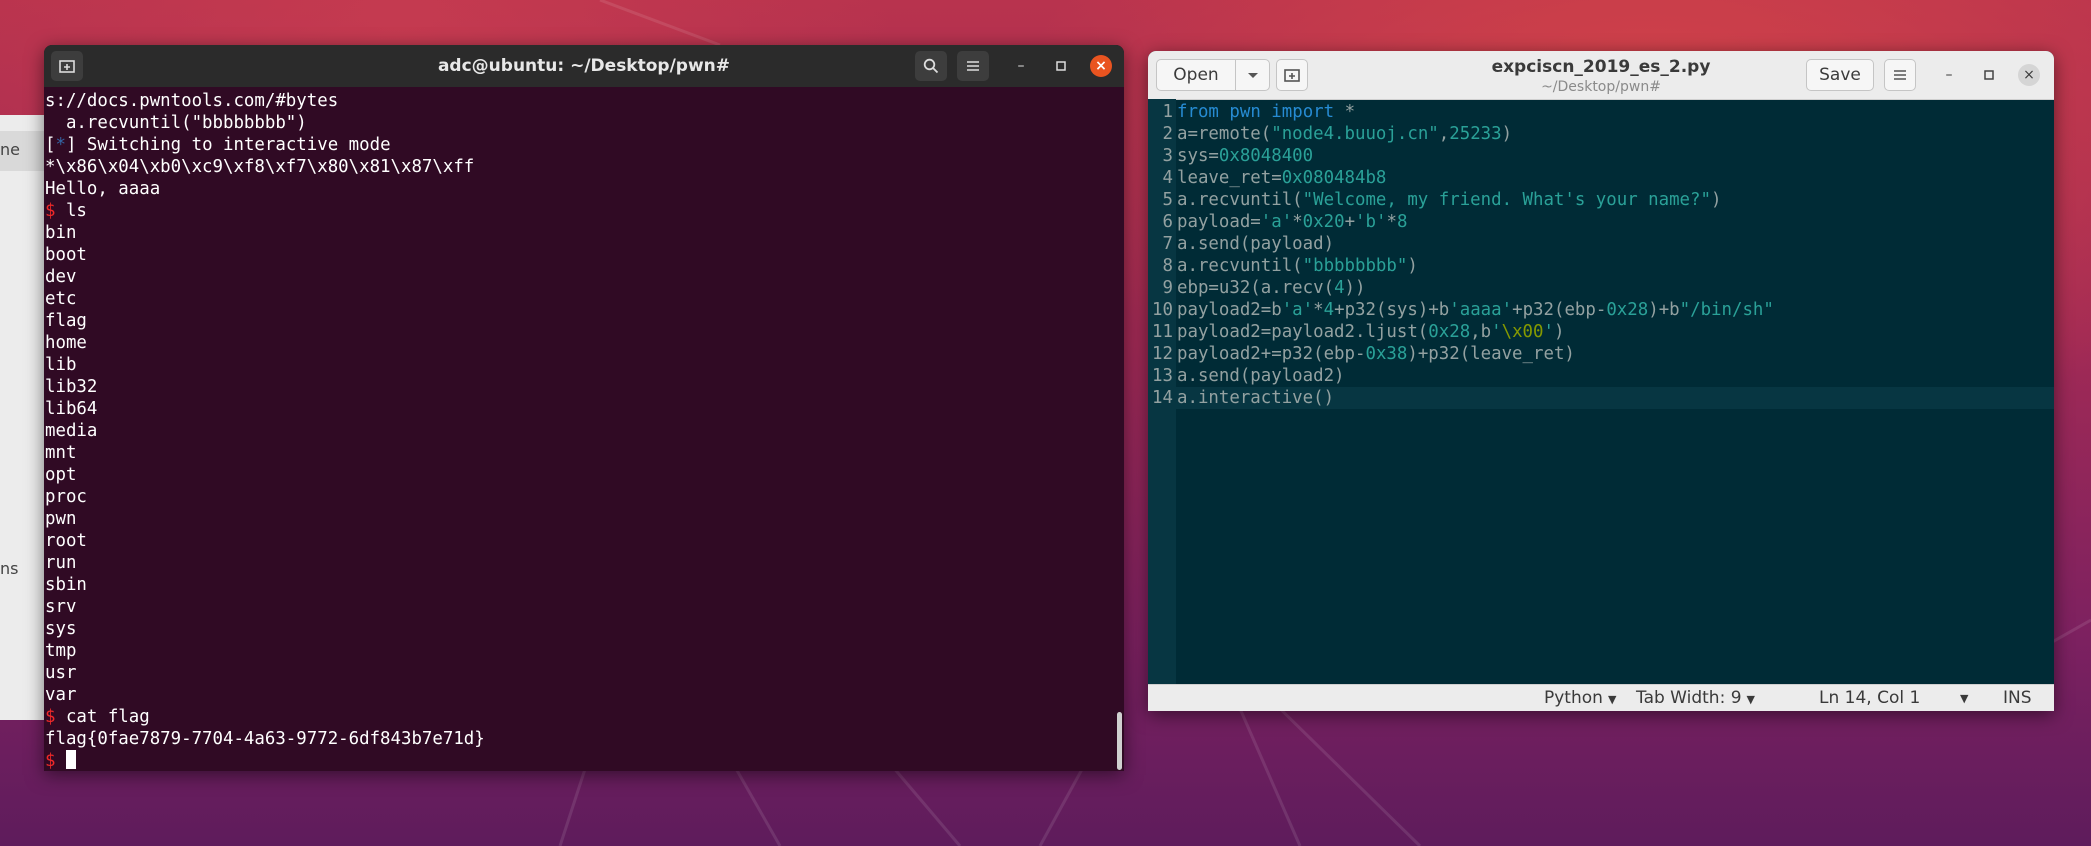 The height and width of the screenshot is (846, 2091). Describe the element at coordinates (1601, 67) in the screenshot. I see `document-filename: expciscn_2019_es_2.py` at that location.